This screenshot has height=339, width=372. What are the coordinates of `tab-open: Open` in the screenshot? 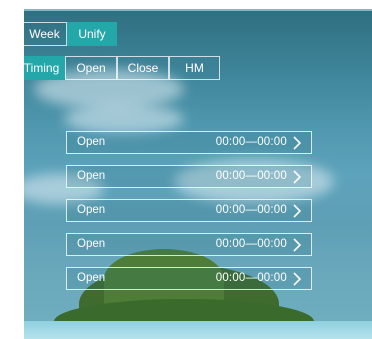 It's located at (91, 68).